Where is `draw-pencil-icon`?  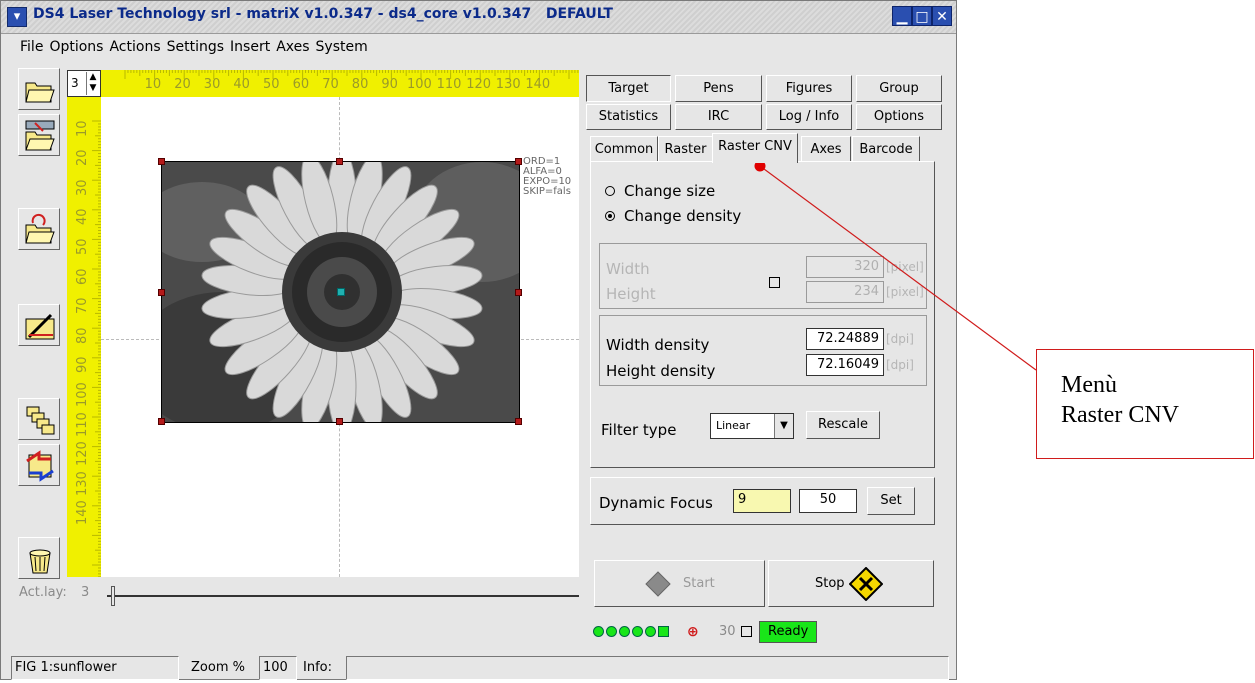
draw-pencil-icon is located at coordinates (40, 326).